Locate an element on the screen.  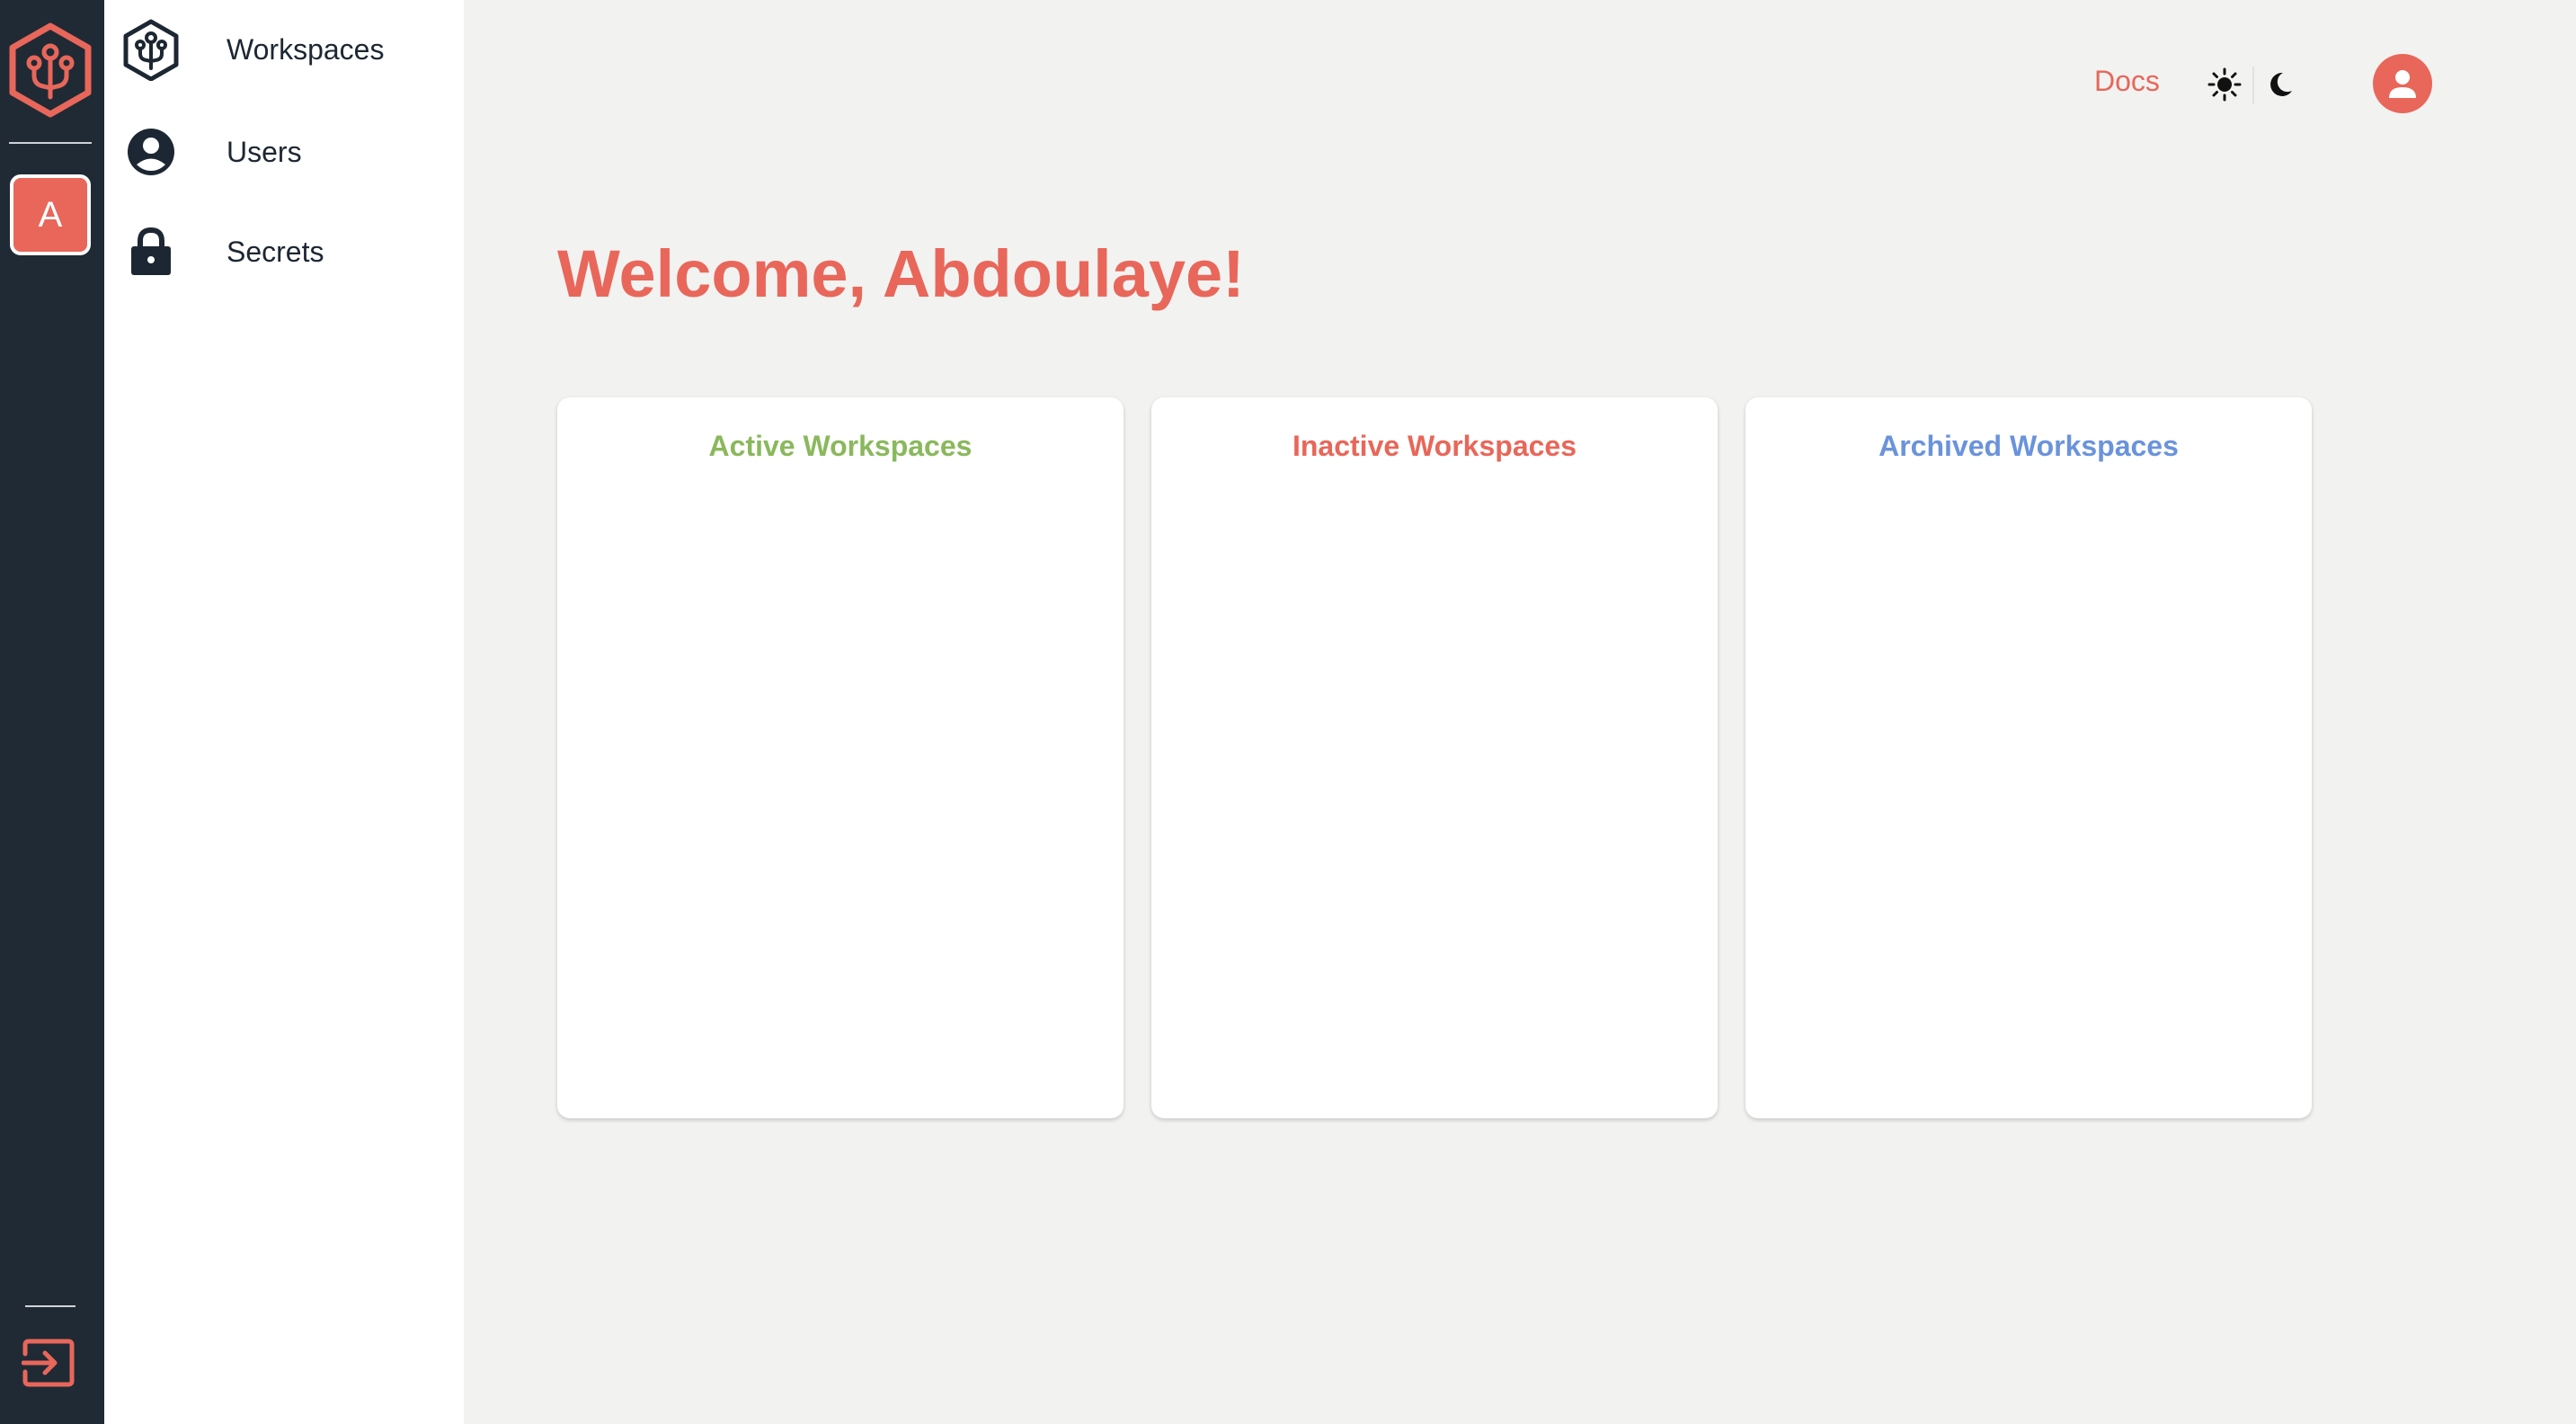
sidebar-item-workspaces: Workspaces is located at coordinates (284, 50).